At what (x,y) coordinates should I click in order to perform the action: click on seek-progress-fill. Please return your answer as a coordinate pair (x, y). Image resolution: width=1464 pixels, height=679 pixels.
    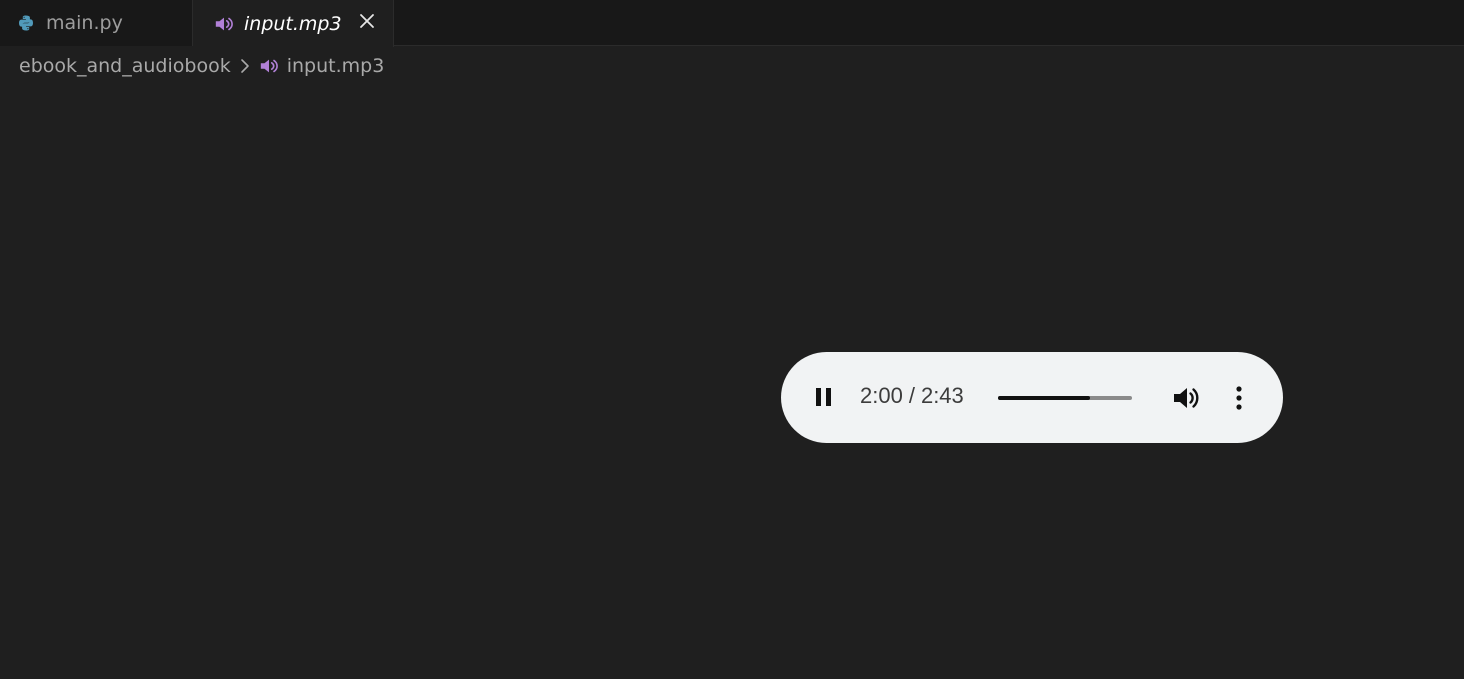
    Looking at the image, I should click on (1044, 398).